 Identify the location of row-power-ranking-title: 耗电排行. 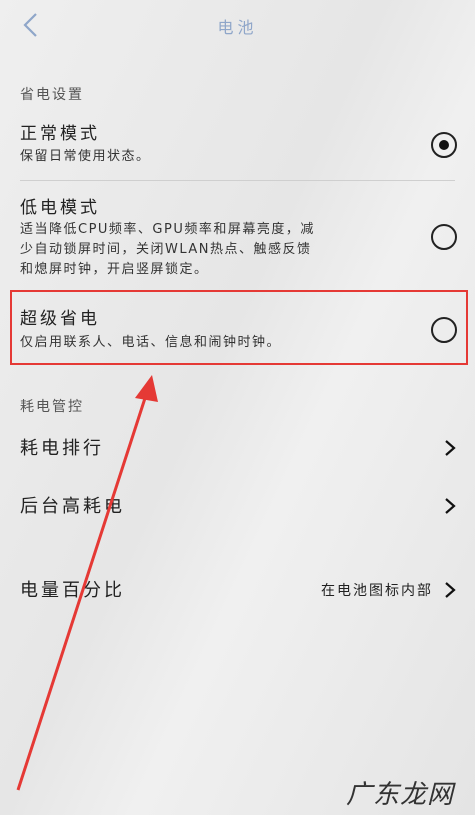
(62, 448).